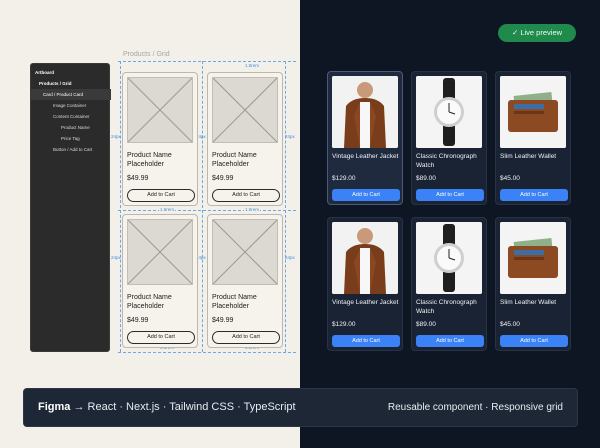 This screenshot has height=448, width=600. I want to click on grid-frame-title: Products / Grid, so click(146, 54).